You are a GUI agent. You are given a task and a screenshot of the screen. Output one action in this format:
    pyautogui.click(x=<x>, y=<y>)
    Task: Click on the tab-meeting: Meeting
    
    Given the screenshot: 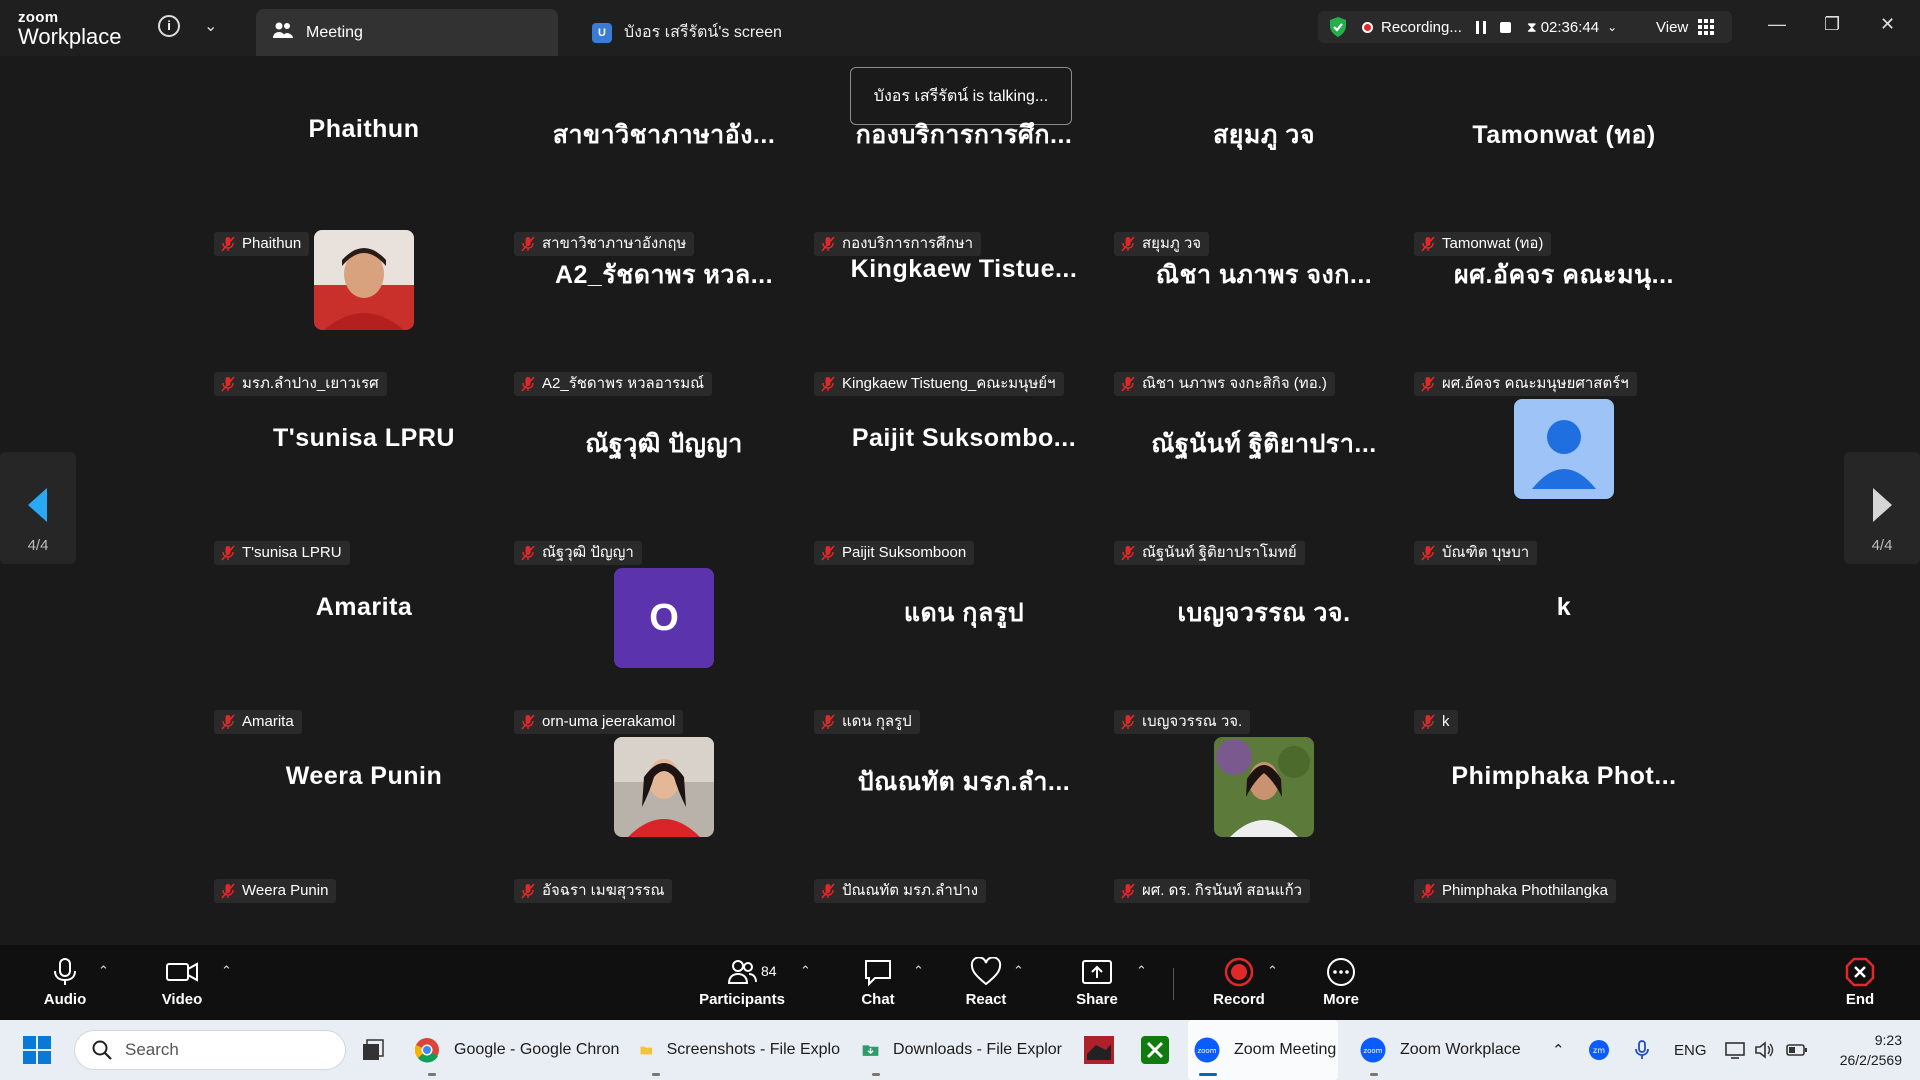 What is the action you would take?
    pyautogui.click(x=407, y=32)
    